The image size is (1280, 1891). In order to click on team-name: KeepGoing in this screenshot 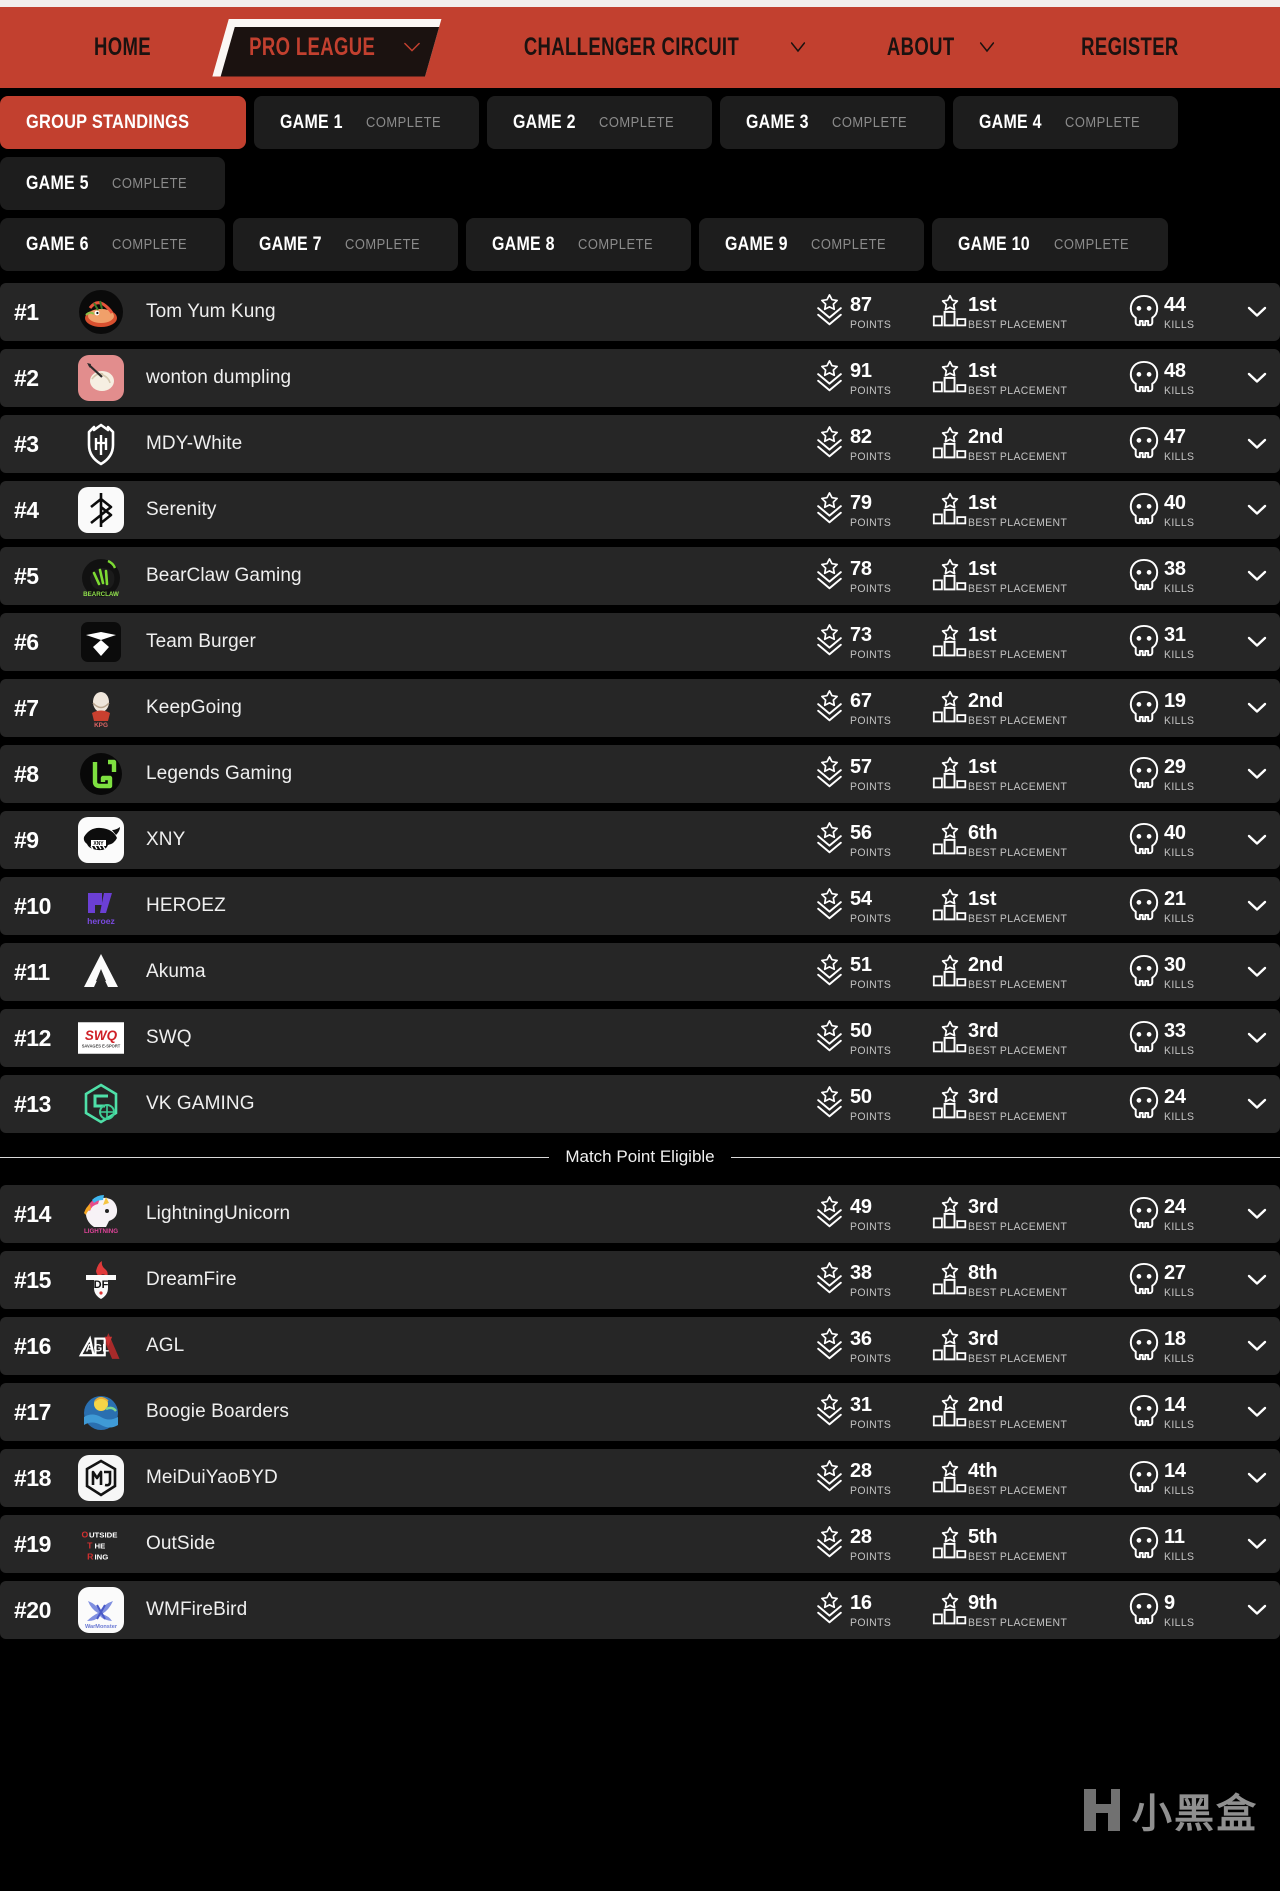, I will do `click(194, 707)`.